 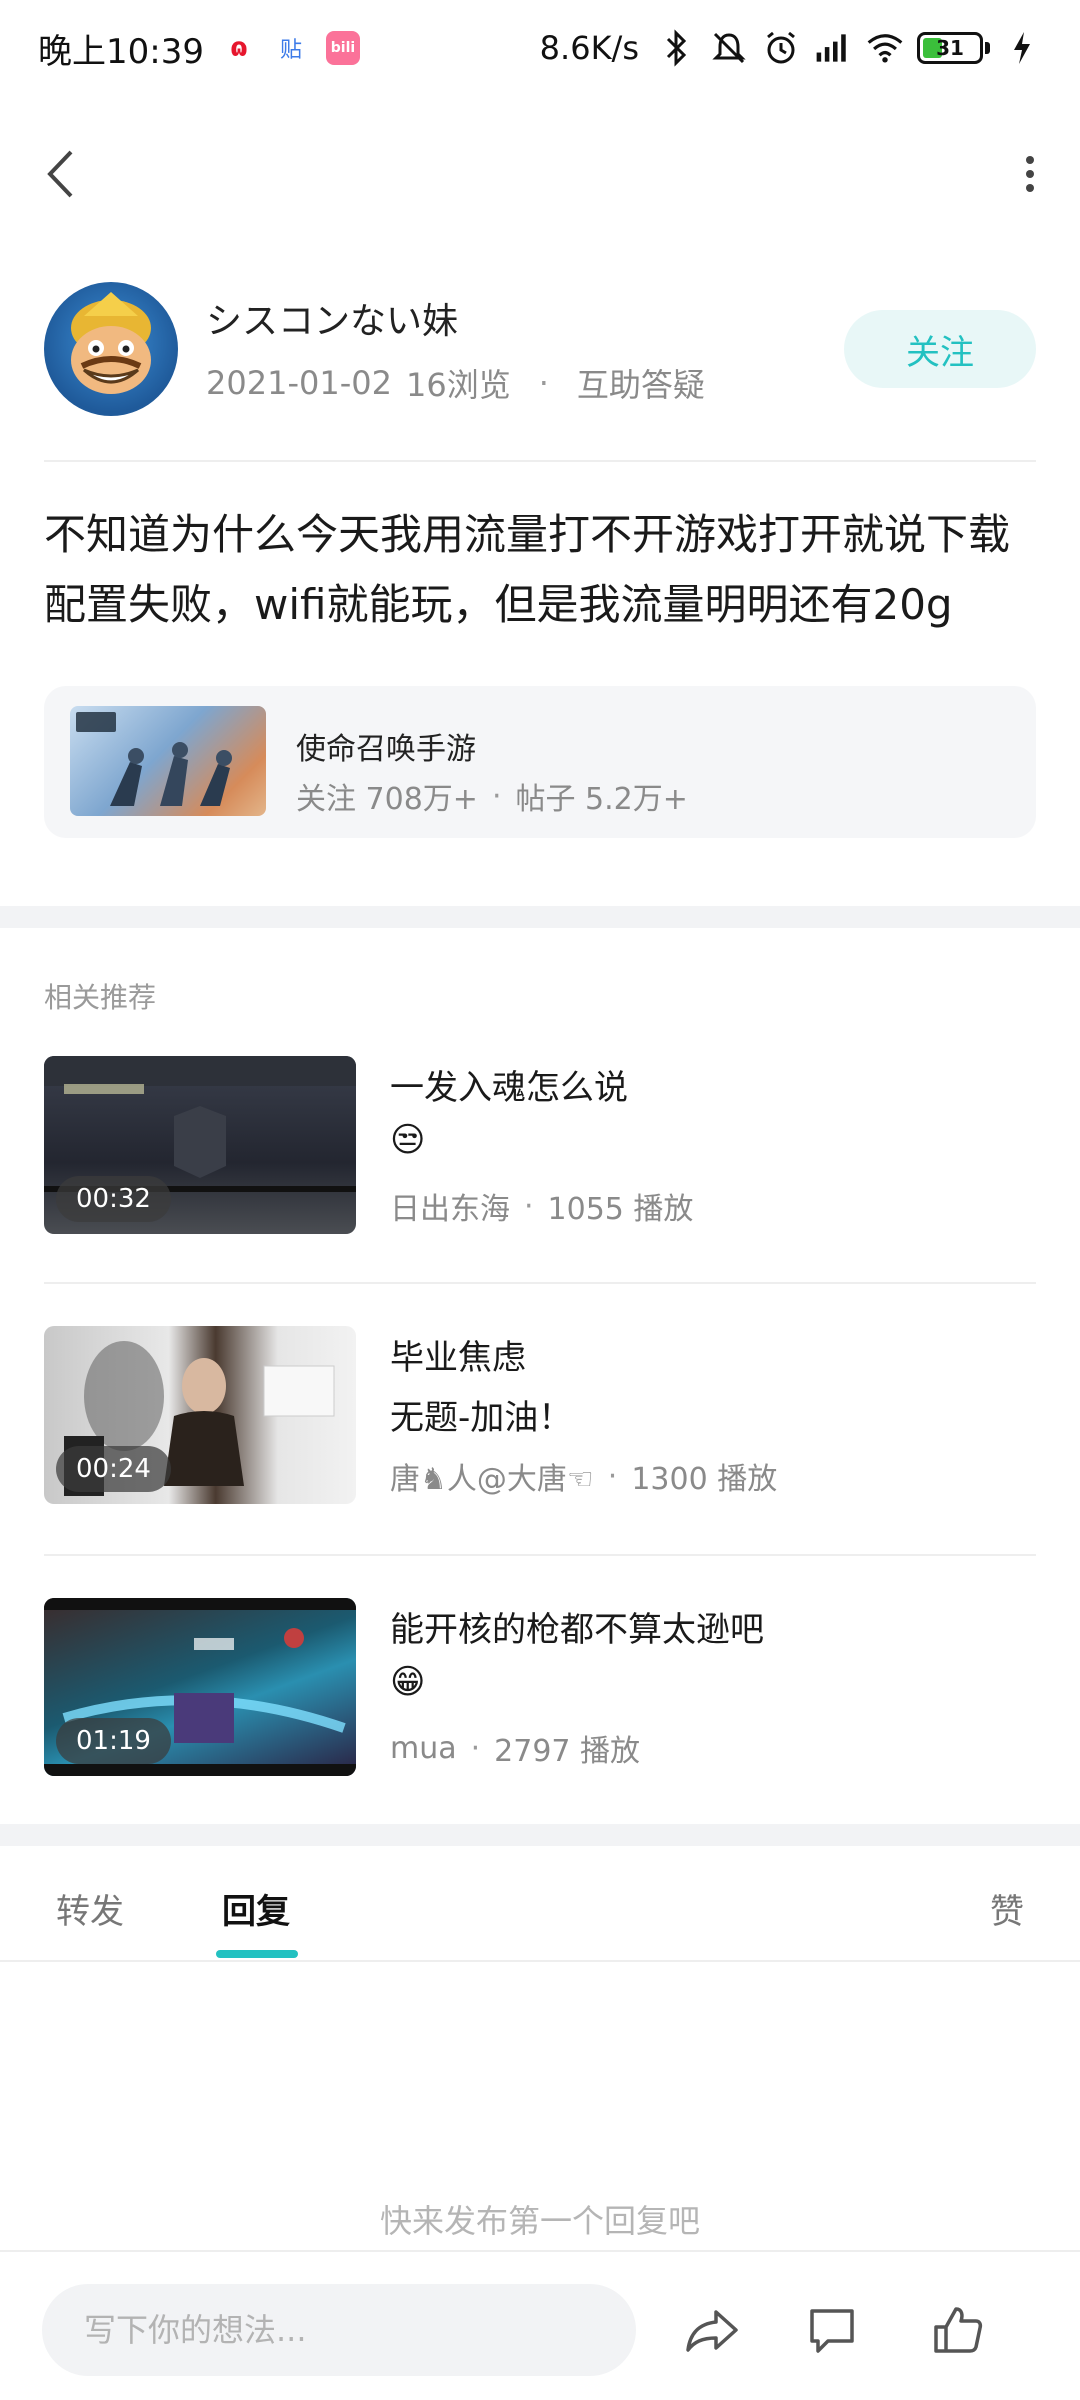 I want to click on battery-icon: 31, so click(x=950, y=48).